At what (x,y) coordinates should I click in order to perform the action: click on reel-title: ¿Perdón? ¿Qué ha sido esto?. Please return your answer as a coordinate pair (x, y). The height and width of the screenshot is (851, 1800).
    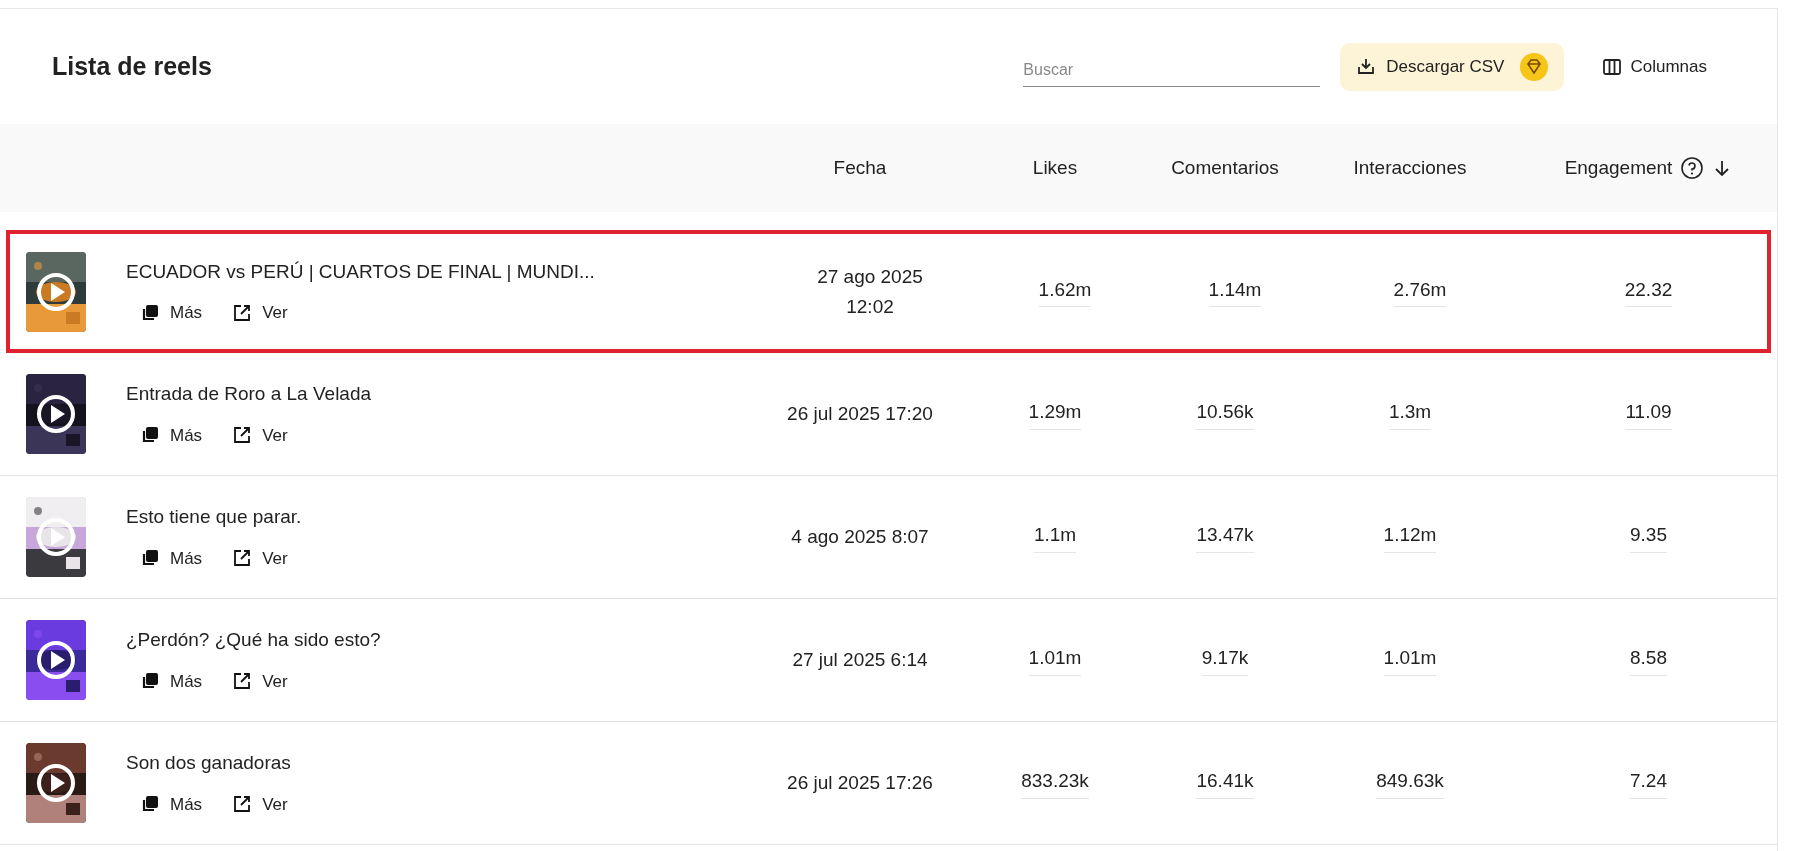
    Looking at the image, I should click on (253, 640).